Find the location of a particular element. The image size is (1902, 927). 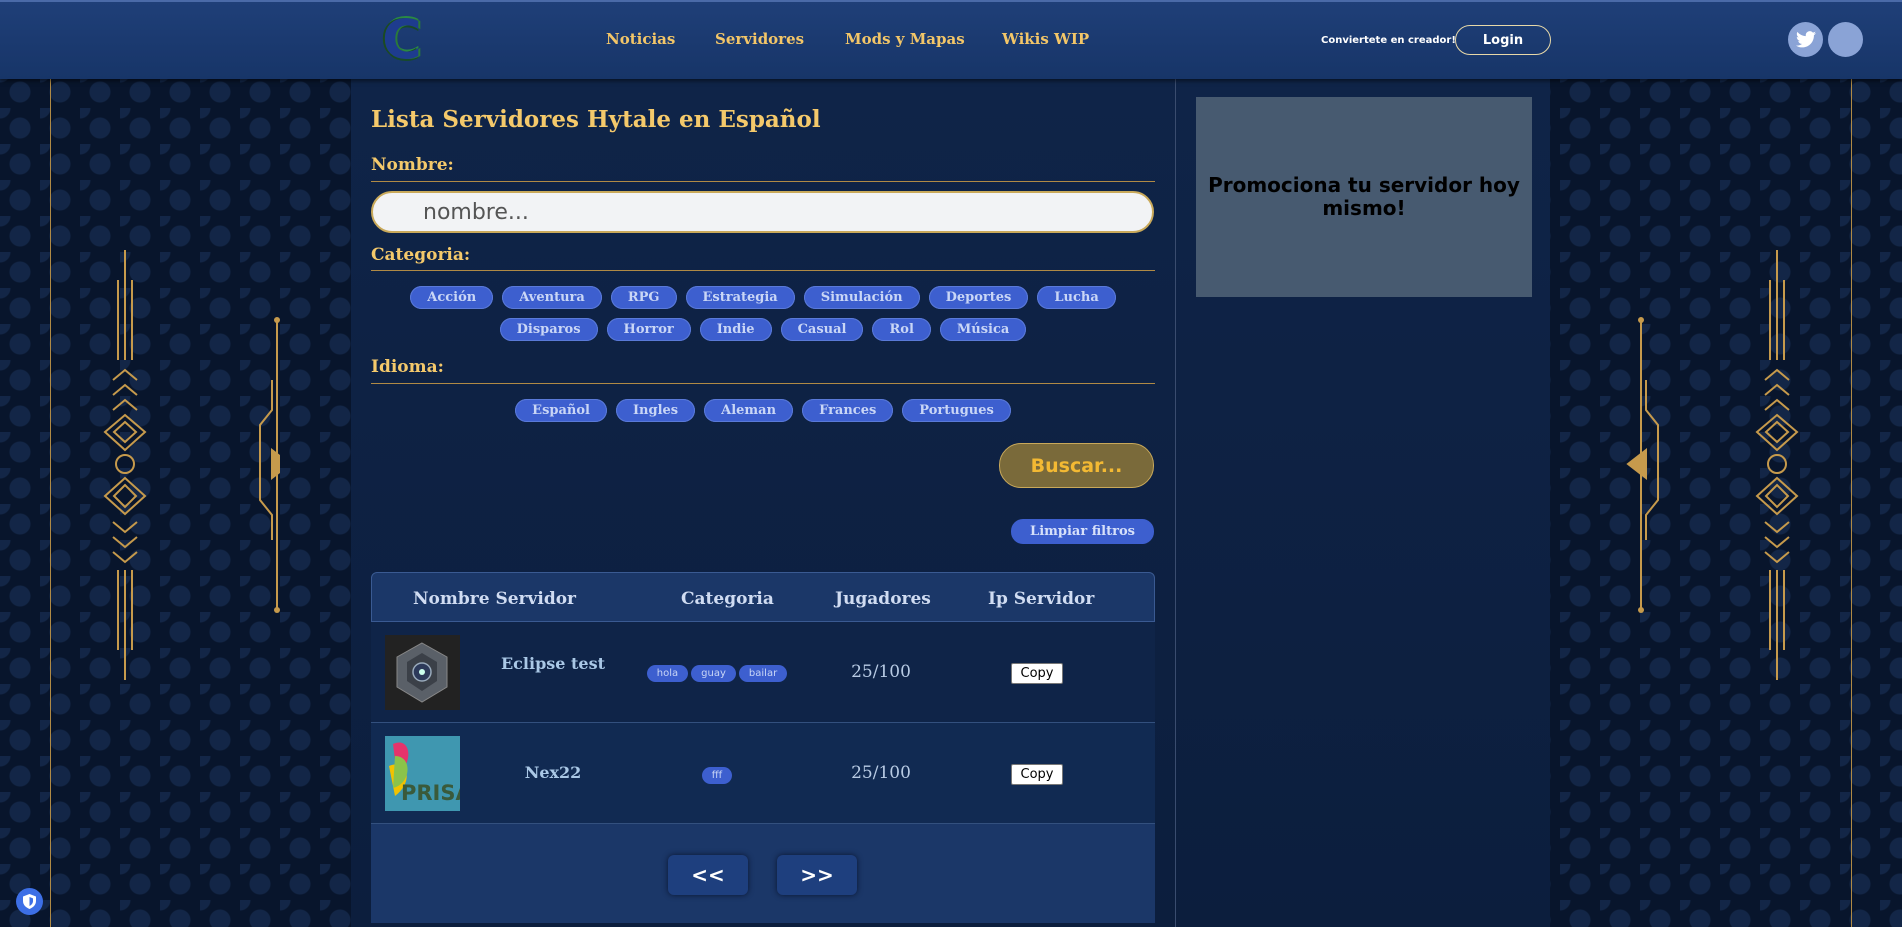

language-label: Idioma: is located at coordinates (407, 367).